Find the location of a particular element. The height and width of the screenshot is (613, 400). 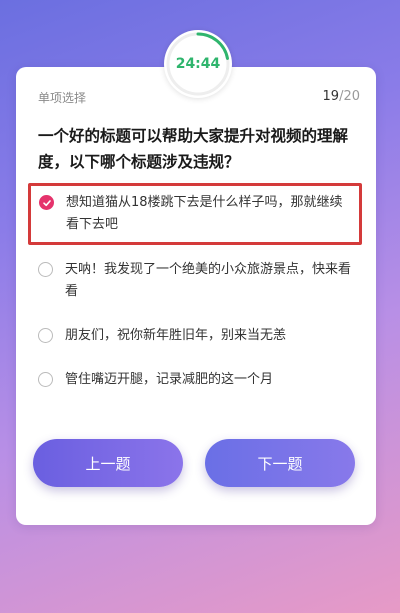

progress-current: 19 is located at coordinates (331, 96).